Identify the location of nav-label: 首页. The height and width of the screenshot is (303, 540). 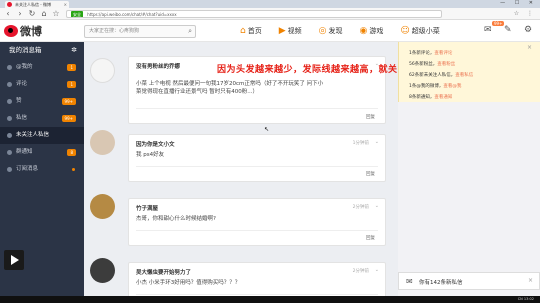
(254, 31).